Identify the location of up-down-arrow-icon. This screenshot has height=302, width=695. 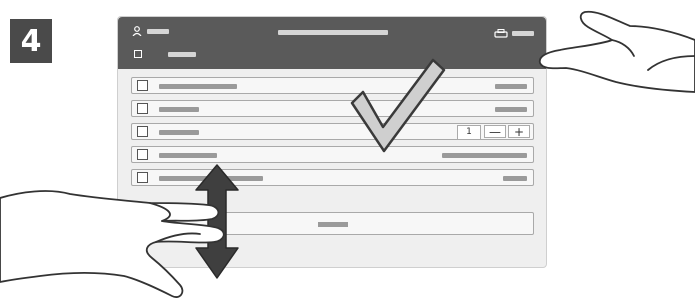
(217, 221).